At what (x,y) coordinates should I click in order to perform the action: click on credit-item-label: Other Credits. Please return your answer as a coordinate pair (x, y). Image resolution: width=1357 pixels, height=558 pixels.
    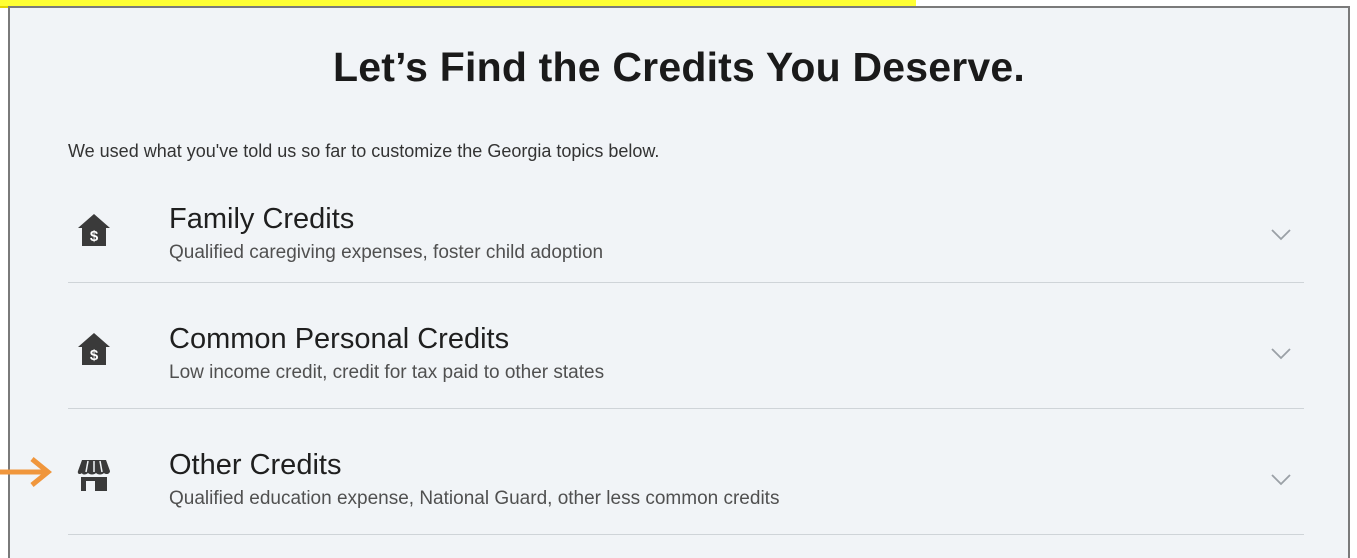
    Looking at the image, I should click on (255, 465).